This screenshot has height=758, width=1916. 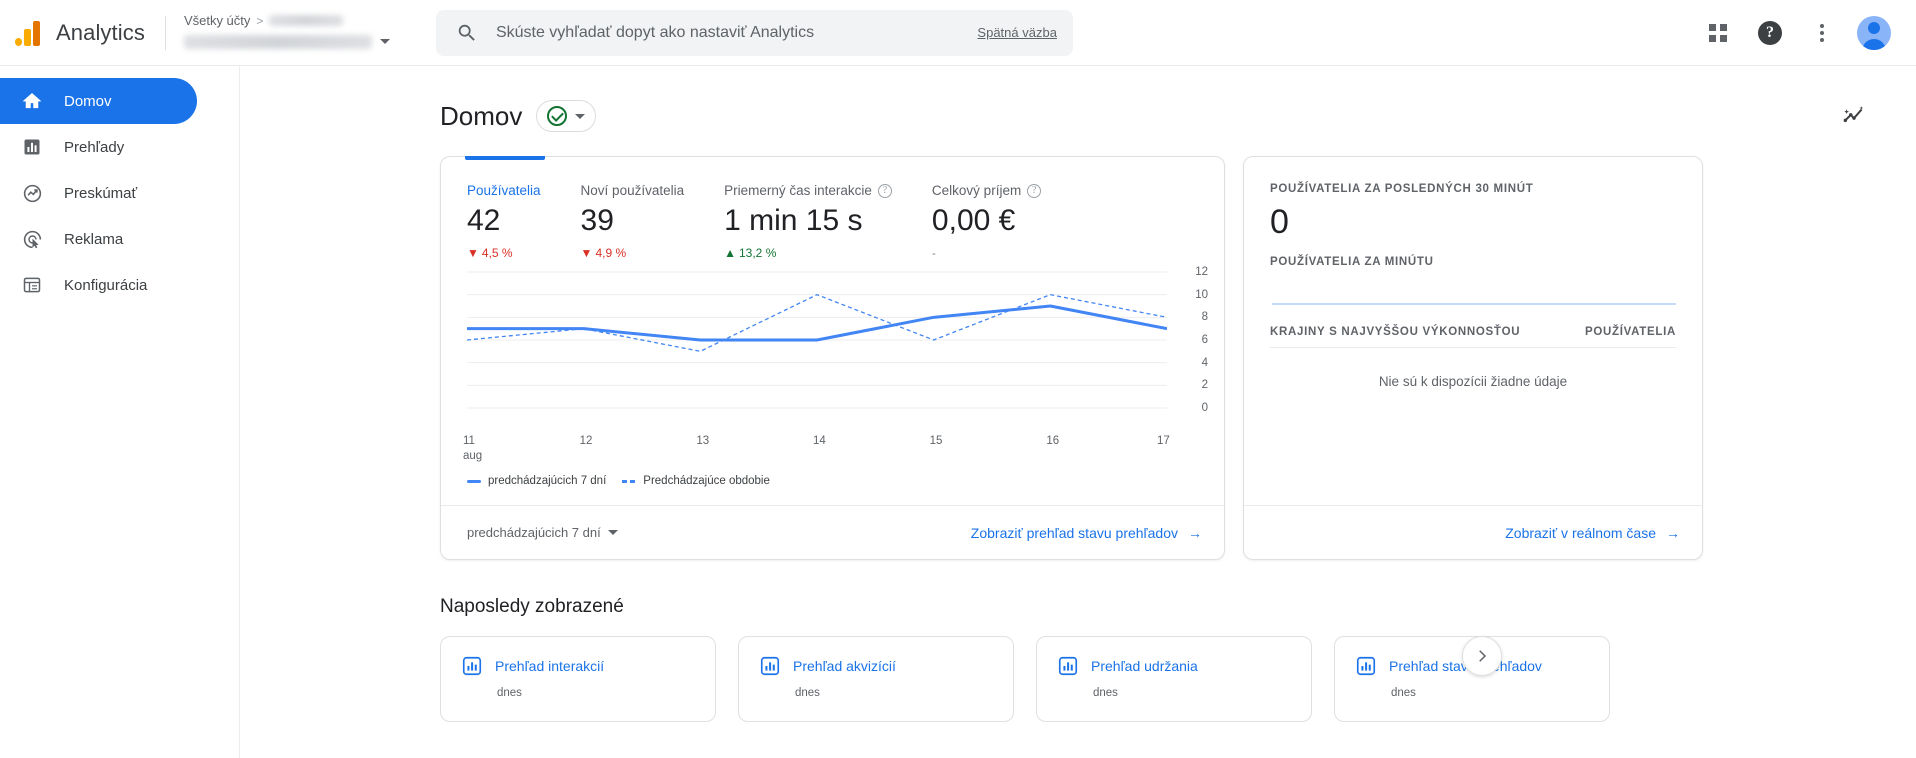 What do you see at coordinates (473, 456) in the screenshot?
I see `x-tick-sublabel: aug` at bounding box center [473, 456].